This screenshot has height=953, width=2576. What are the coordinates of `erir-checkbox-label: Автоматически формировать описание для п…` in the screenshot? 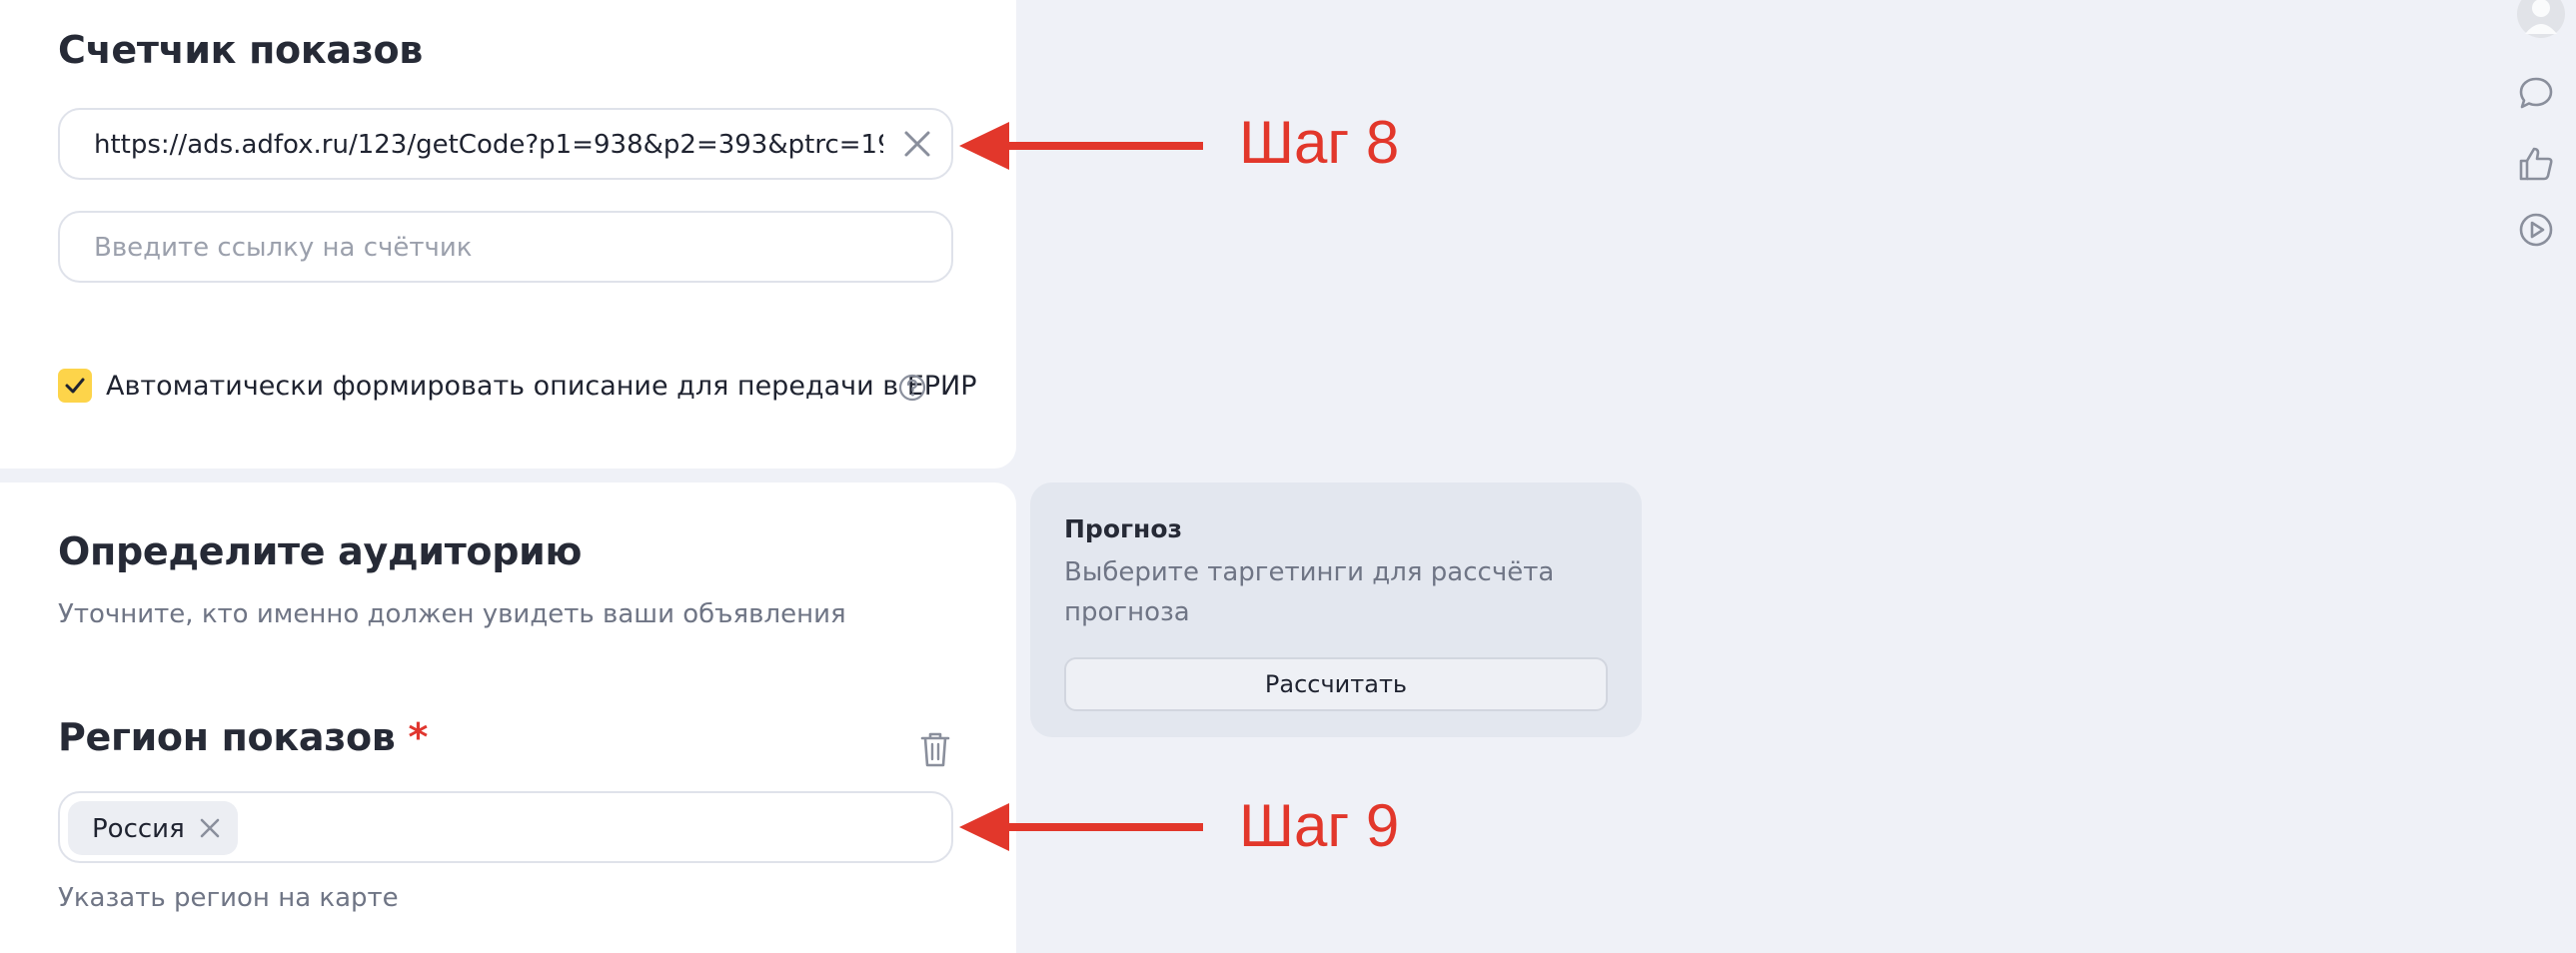 It's located at (541, 387).